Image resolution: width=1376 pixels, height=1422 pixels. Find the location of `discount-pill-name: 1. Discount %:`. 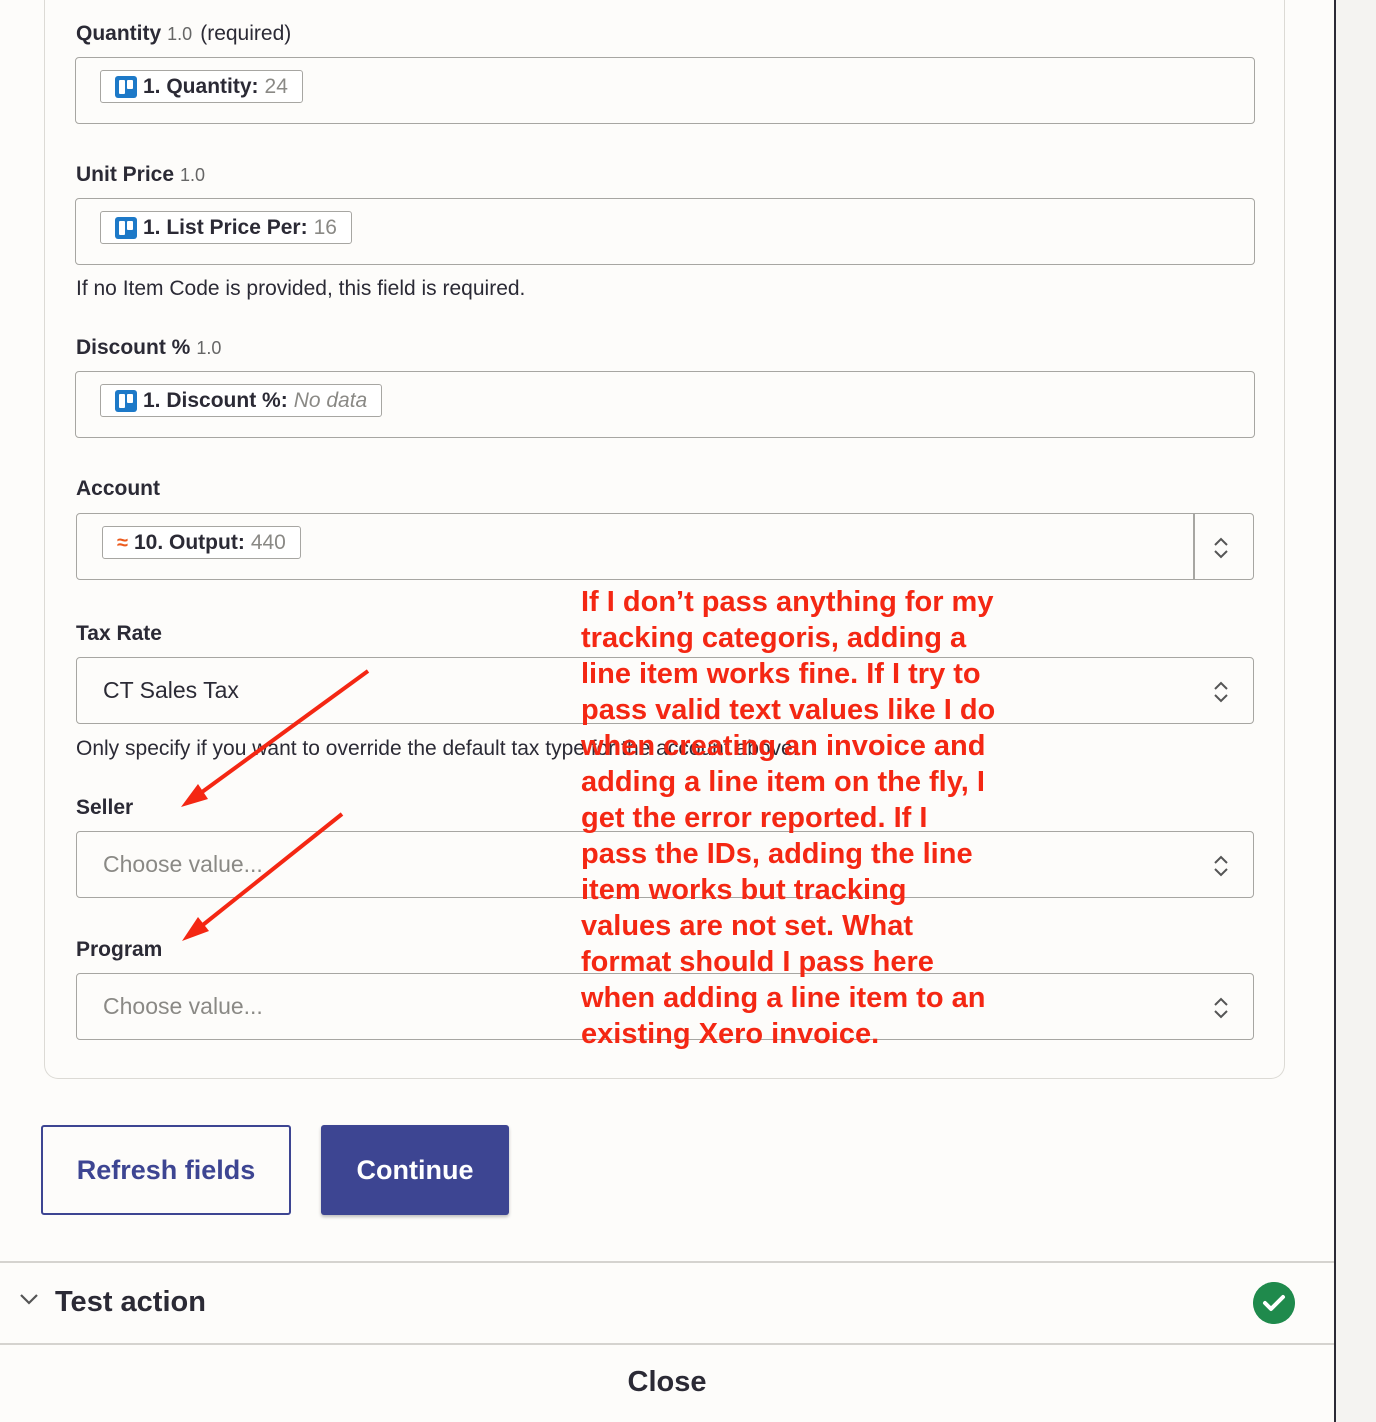

discount-pill-name: 1. Discount %: is located at coordinates (215, 400).